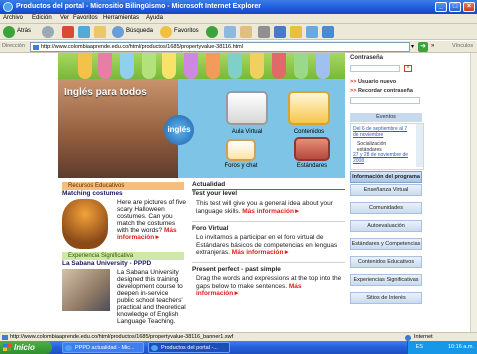 The width and height of the screenshot is (477, 354). Describe the element at coordinates (280, 32) in the screenshot. I see `edit-icon` at that location.